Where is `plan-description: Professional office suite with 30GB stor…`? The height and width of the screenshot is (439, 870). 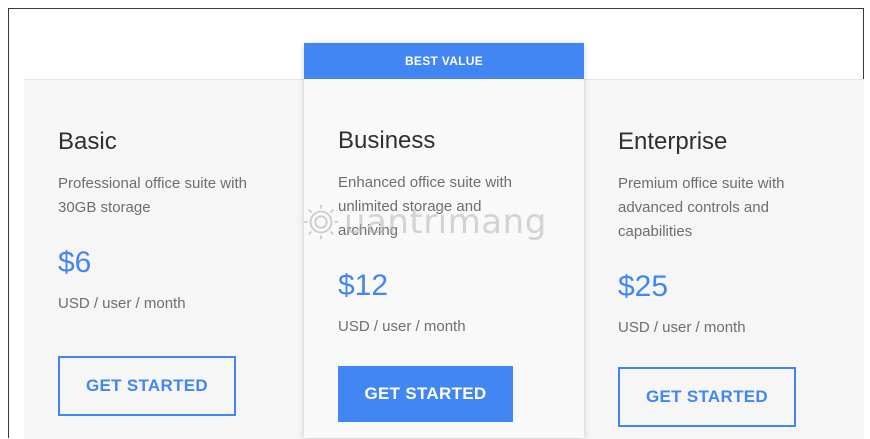 plan-description: Professional office suite with 30GB stor… is located at coordinates (152, 195).